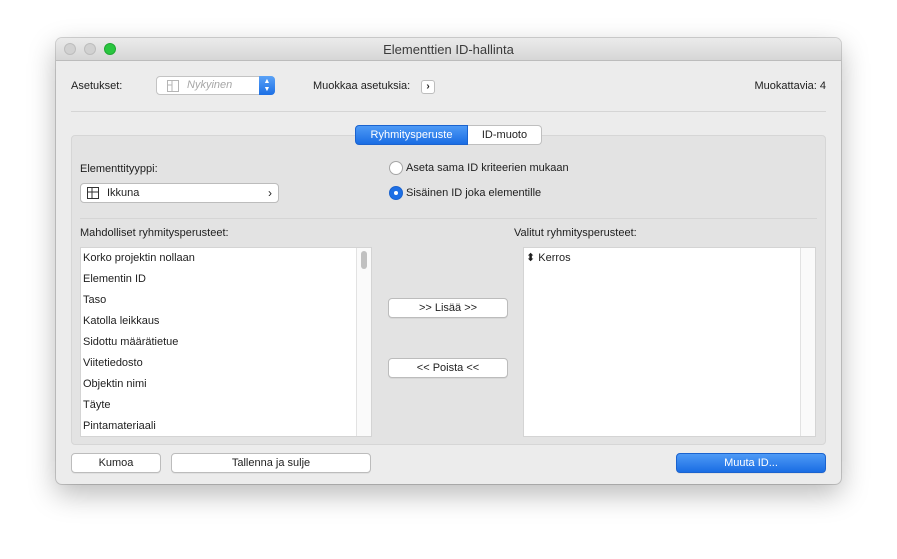 This screenshot has height=559, width=897. Describe the element at coordinates (119, 169) in the screenshot. I see `element-type-label: Elementtityyppi:` at that location.